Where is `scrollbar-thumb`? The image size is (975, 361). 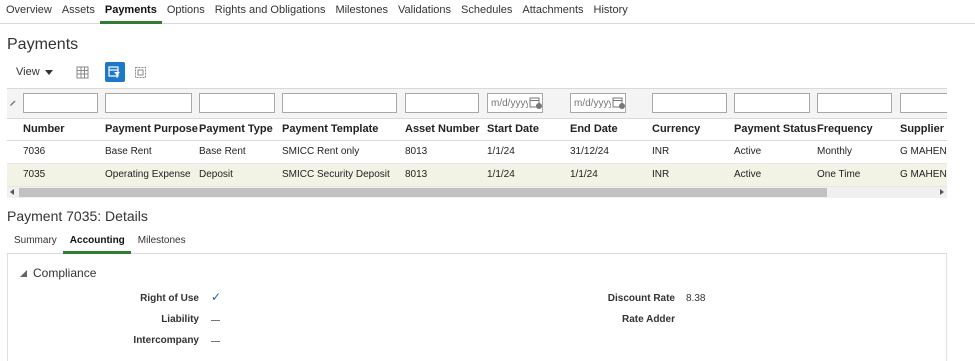
scrollbar-thumb is located at coordinates (423, 192).